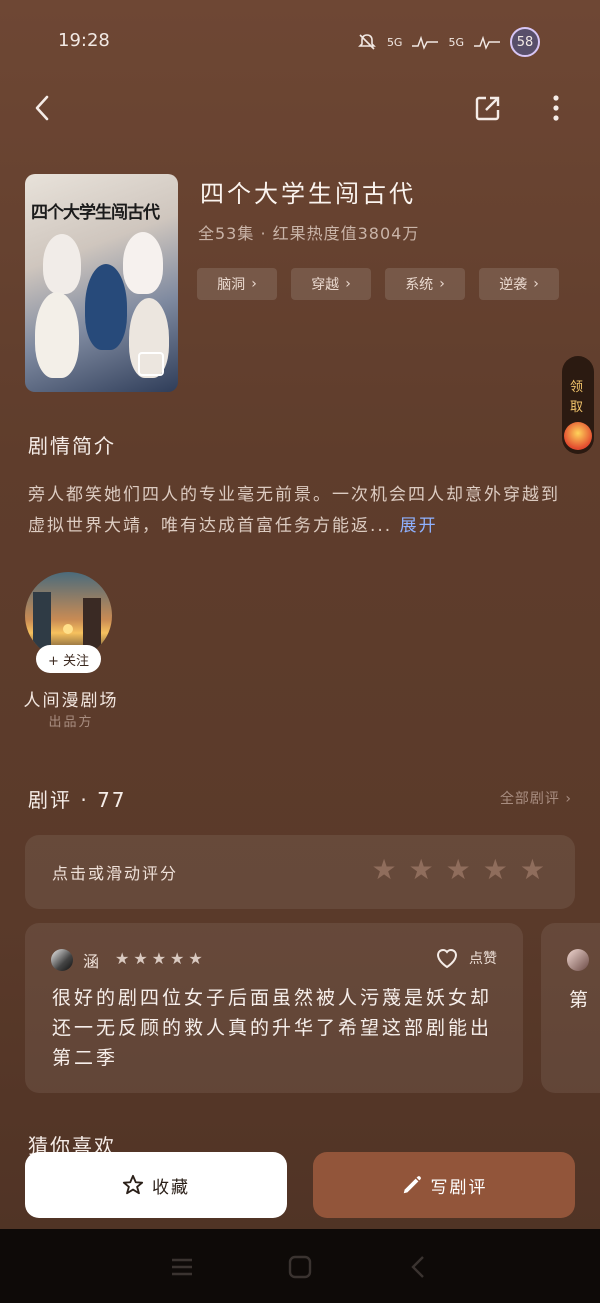 The width and height of the screenshot is (600, 1303). What do you see at coordinates (72, 446) in the screenshot?
I see `synopsis-heading: 剧情简介` at bounding box center [72, 446].